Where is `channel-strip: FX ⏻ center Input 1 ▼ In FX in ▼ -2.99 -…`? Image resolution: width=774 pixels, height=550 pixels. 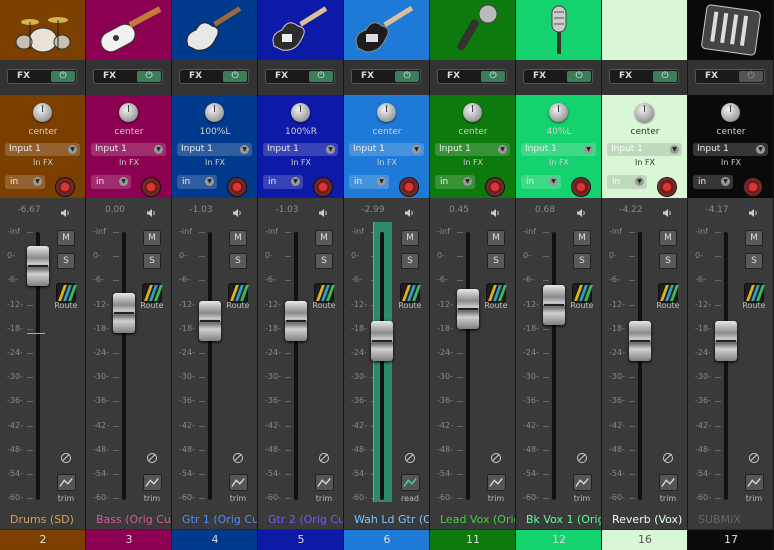 channel-strip: FX ⏻ center Input 1 ▼ In FX in ▼ -2.99 -… is located at coordinates (387, 275).